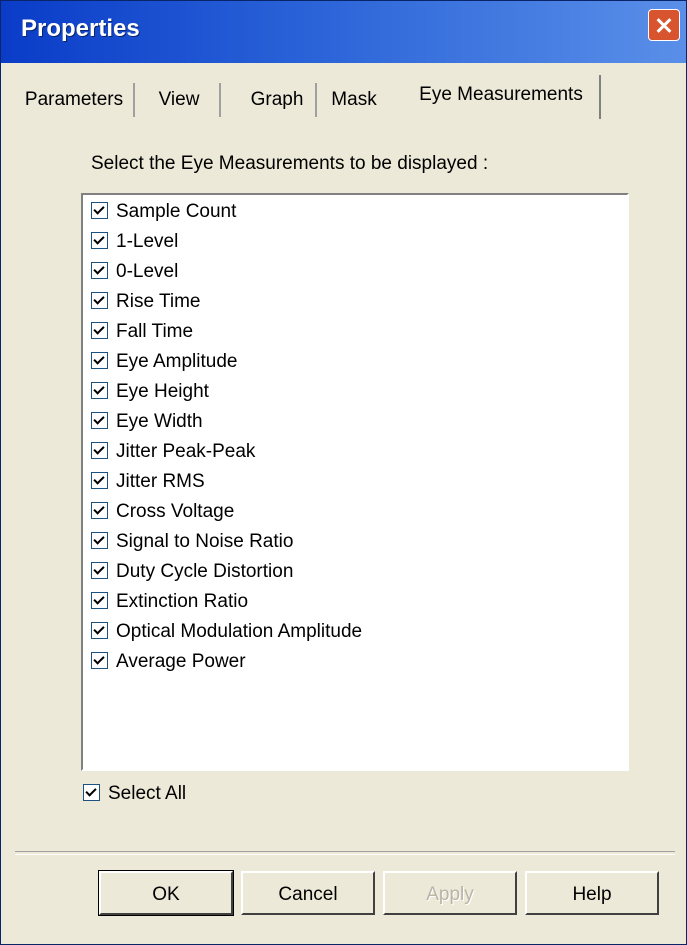 This screenshot has width=687, height=945. I want to click on list-item: Signal to Noise Ratio, so click(192, 545).